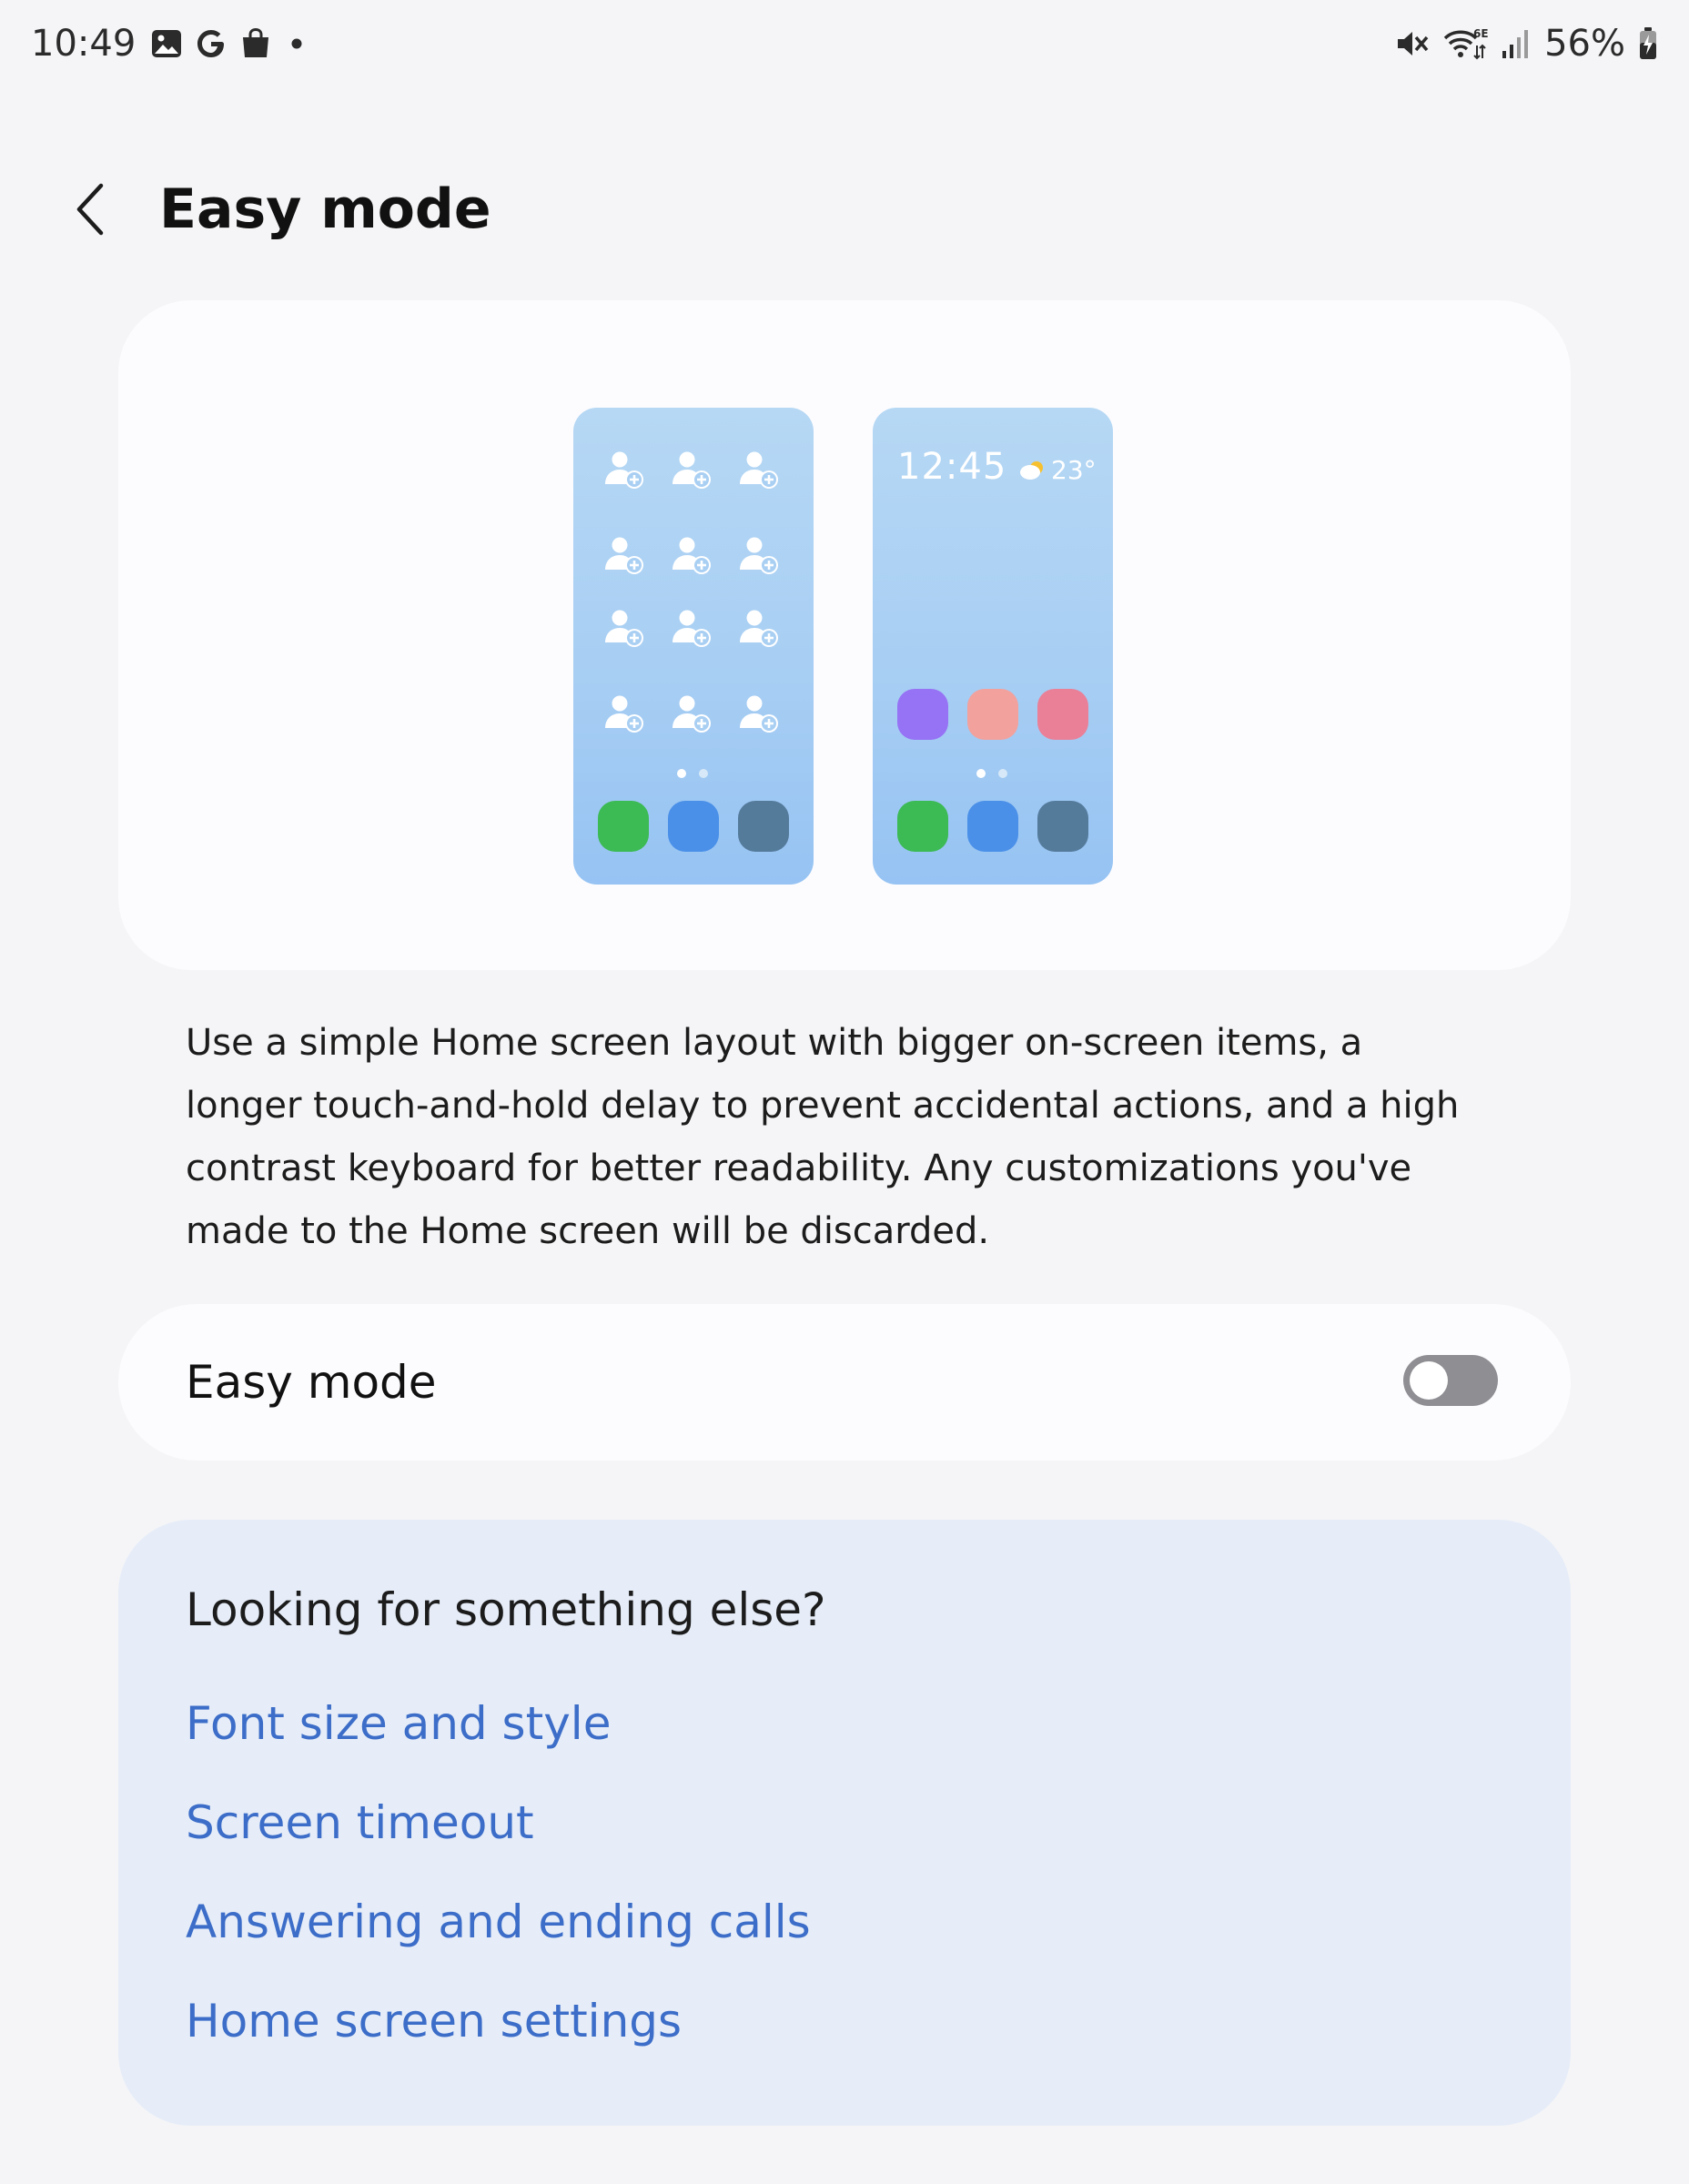  I want to click on link-answering-and-ending-calls: Answering and ending calls, so click(498, 1922).